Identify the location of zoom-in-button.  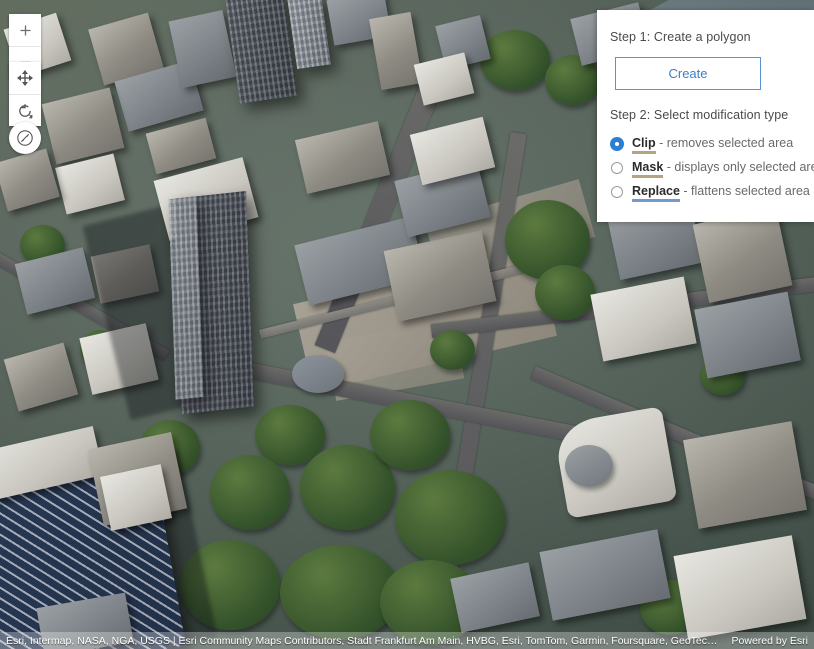
(25, 30).